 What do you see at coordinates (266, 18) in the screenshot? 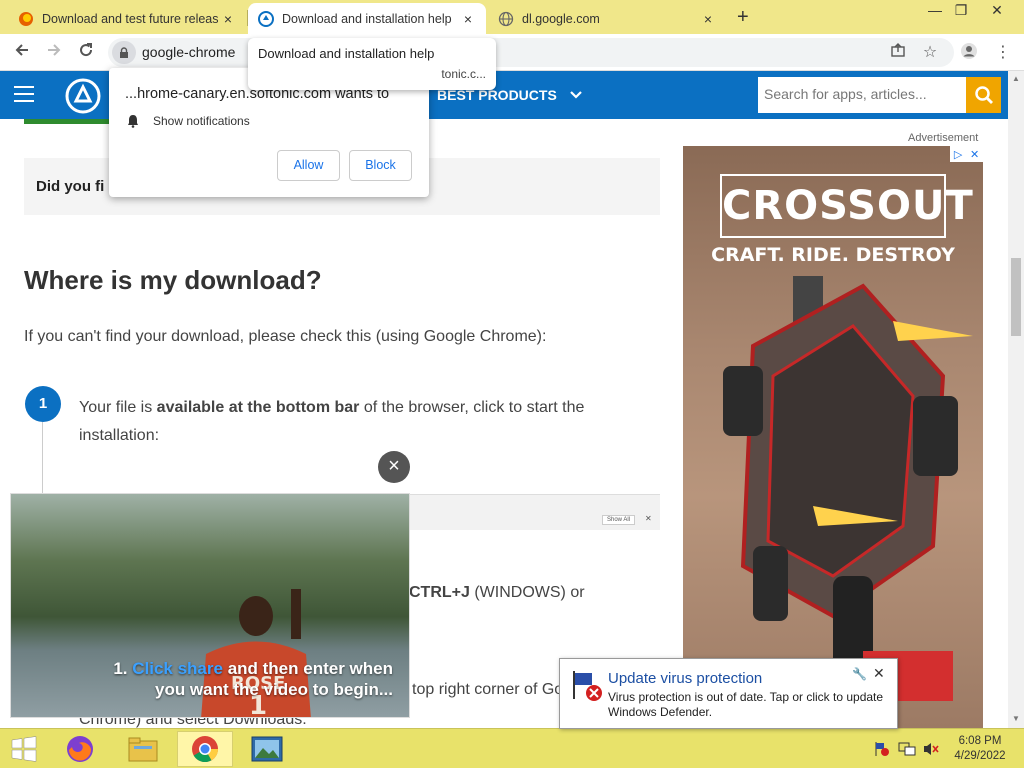
I see `softonic-icon` at bounding box center [266, 18].